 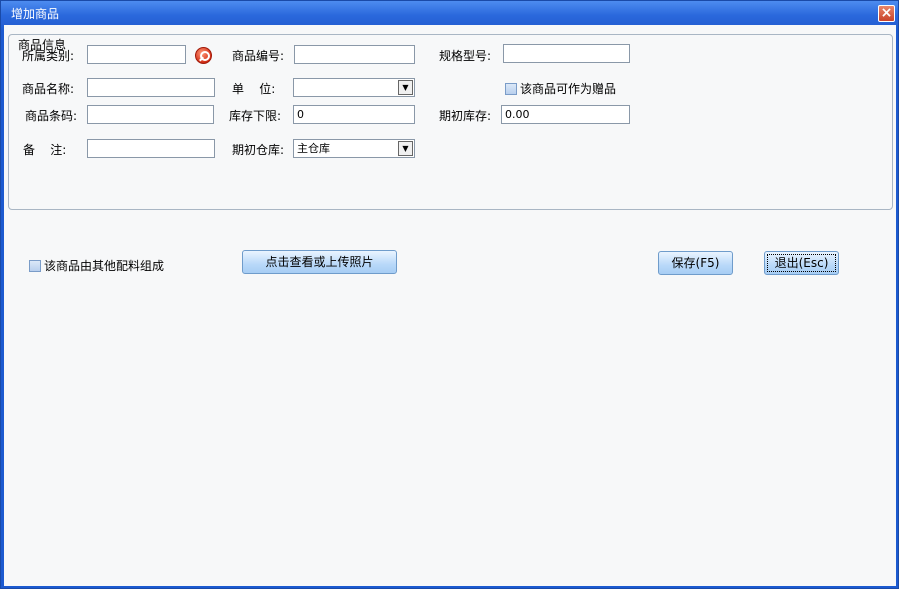 What do you see at coordinates (203, 55) in the screenshot?
I see `search-icon` at bounding box center [203, 55].